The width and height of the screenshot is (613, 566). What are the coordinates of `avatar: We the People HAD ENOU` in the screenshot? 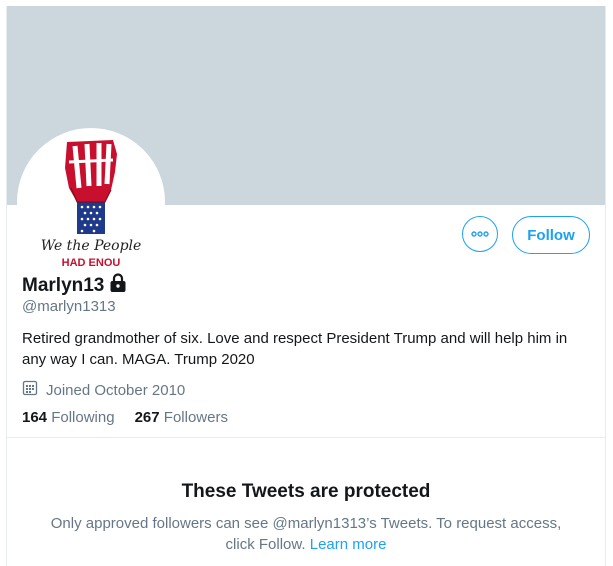 It's located at (91, 202).